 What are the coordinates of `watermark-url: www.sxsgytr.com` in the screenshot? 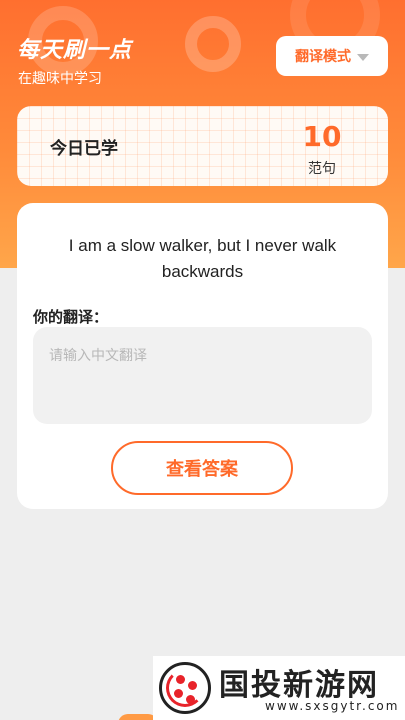 It's located at (332, 706).